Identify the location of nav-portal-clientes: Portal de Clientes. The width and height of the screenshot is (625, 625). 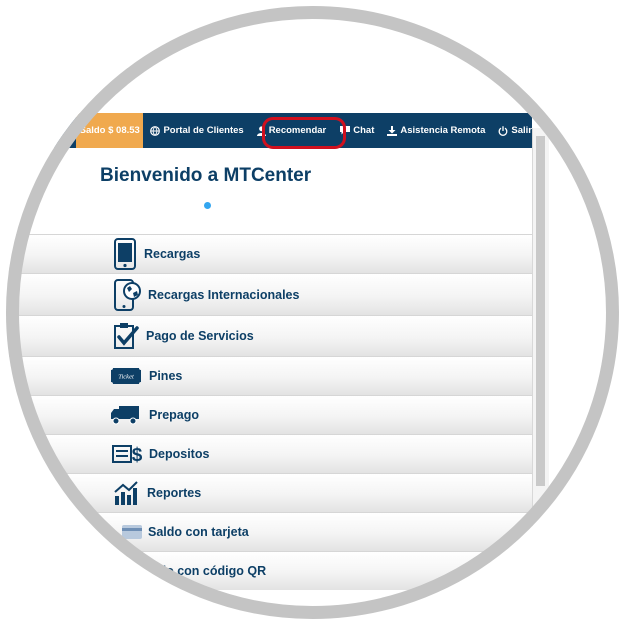
(197, 130).